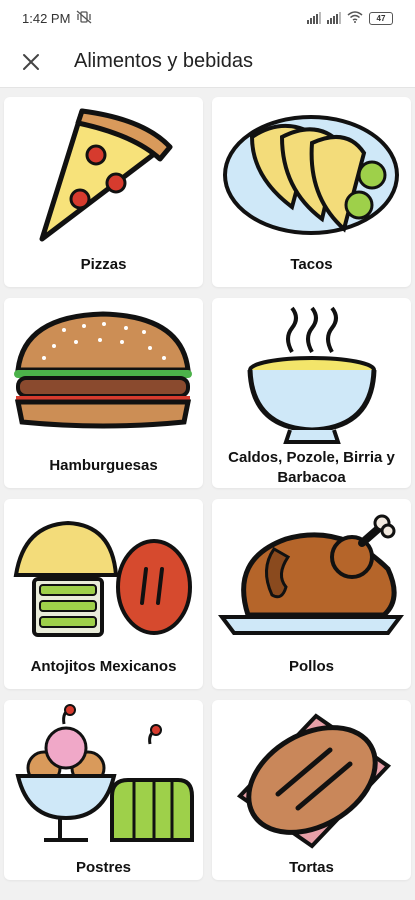 The height and width of the screenshot is (900, 415). What do you see at coordinates (84, 18) in the screenshot?
I see `vibrate-off-icon` at bounding box center [84, 18].